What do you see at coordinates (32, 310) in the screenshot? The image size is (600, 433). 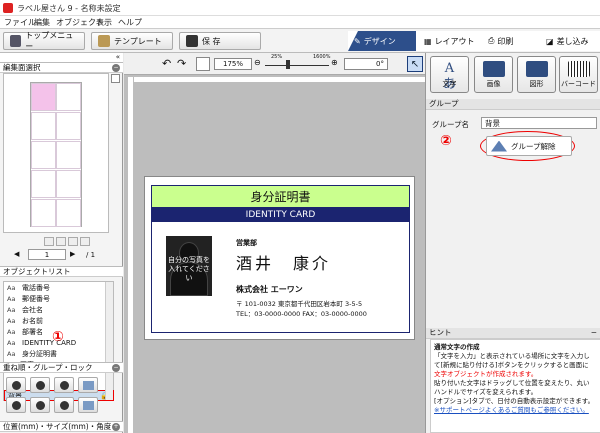 I see `list-item-label: 会社名` at bounding box center [32, 310].